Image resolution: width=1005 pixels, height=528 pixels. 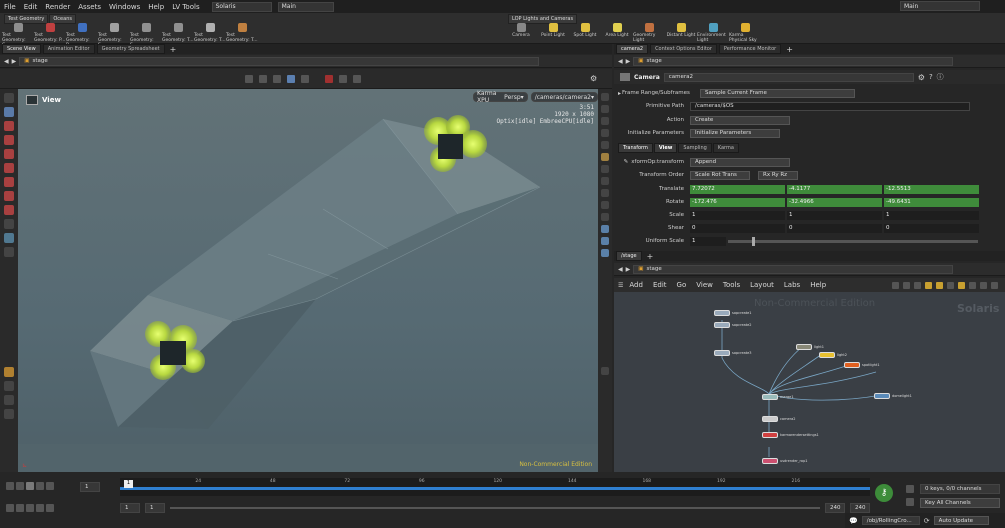 What do you see at coordinates (173, 49) in the screenshot?
I see `add-tab-icon: +` at bounding box center [173, 49].